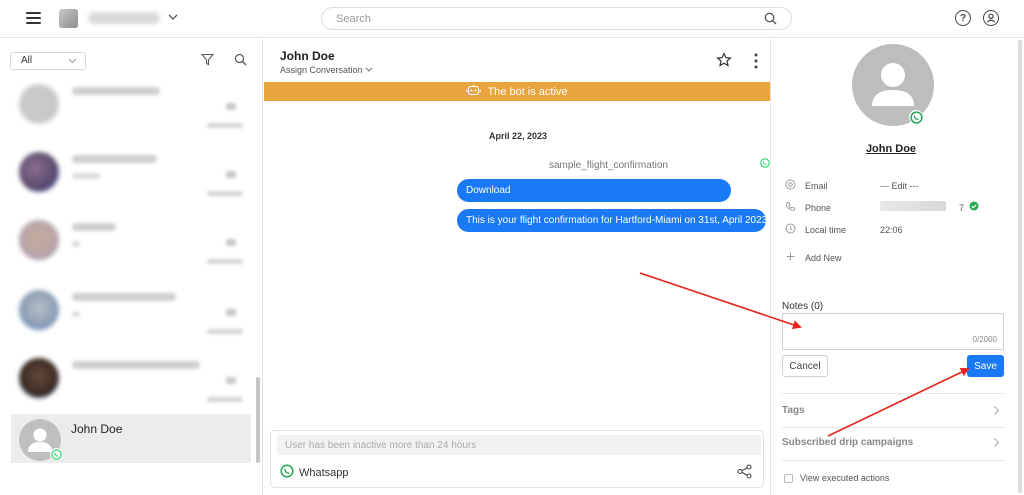 The width and height of the screenshot is (1024, 495). I want to click on drip-campaigns-section: Subscribed drip campaigns, so click(893, 442).